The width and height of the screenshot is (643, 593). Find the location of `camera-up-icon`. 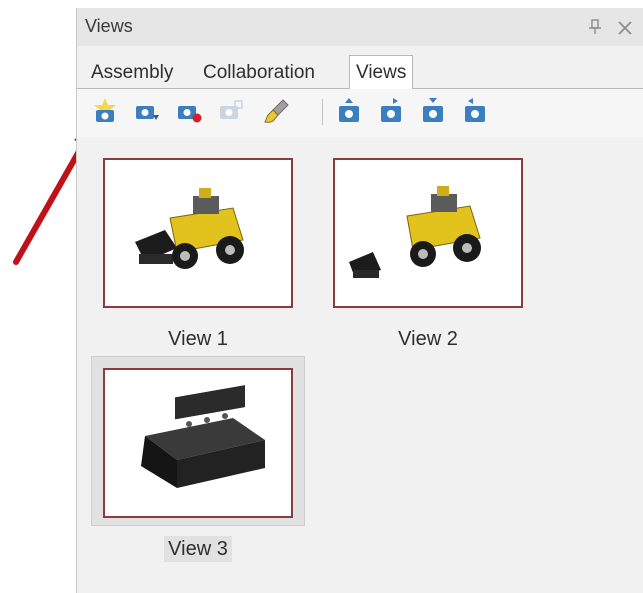

camera-up-icon is located at coordinates (349, 111).